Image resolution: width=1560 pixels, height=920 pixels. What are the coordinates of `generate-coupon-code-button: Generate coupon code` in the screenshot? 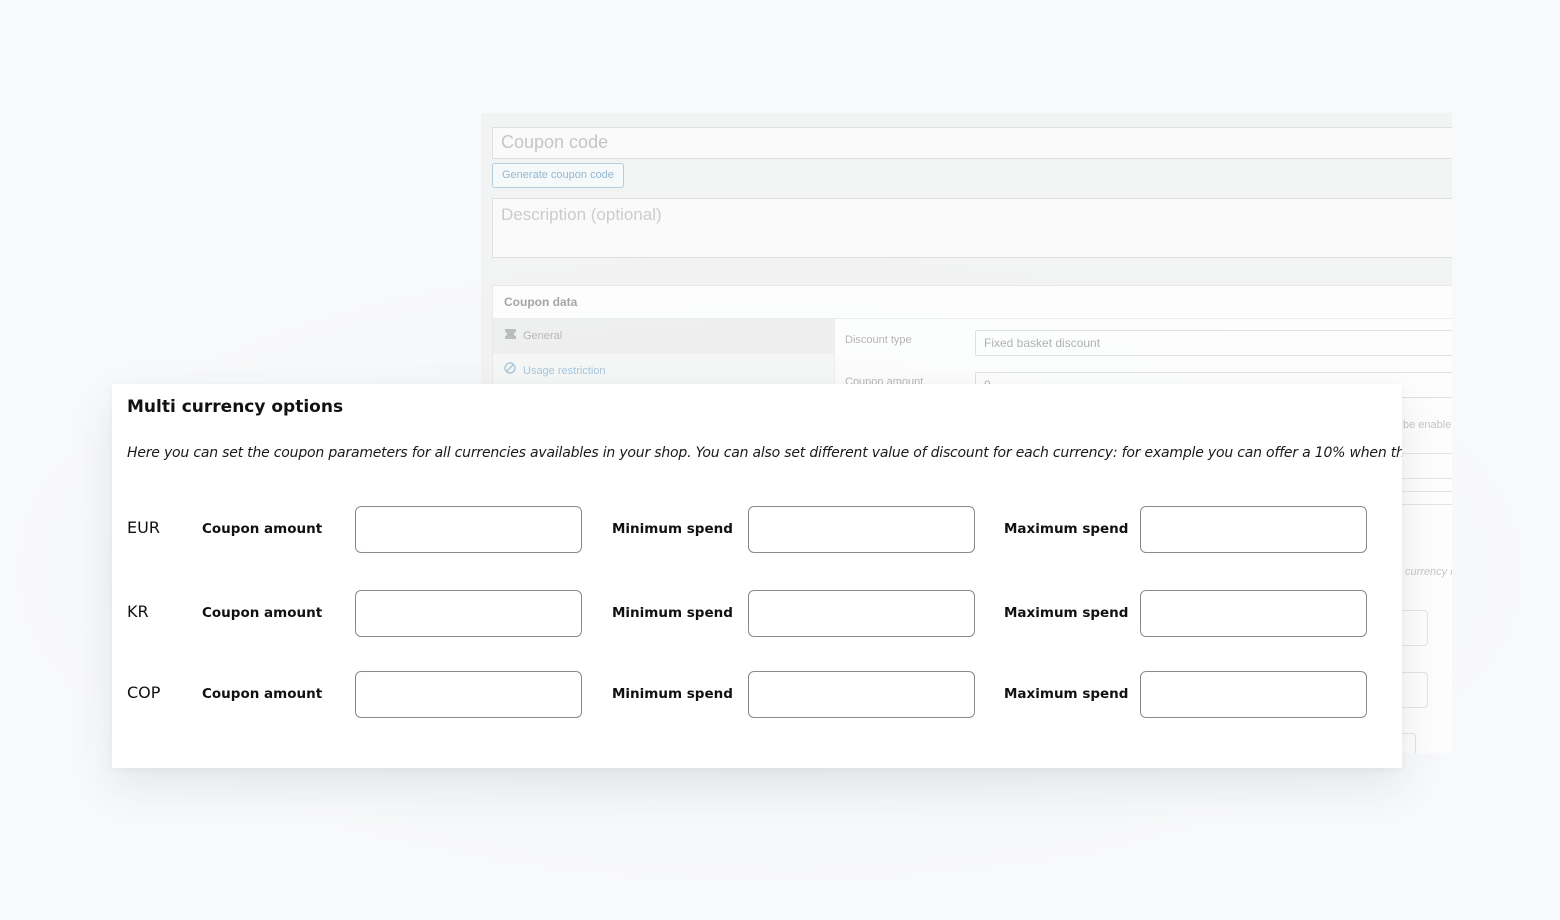 It's located at (558, 175).